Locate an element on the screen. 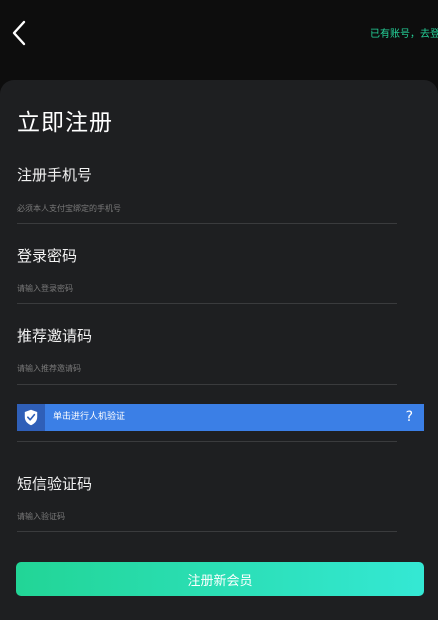  shield-check-icon is located at coordinates (31, 417).